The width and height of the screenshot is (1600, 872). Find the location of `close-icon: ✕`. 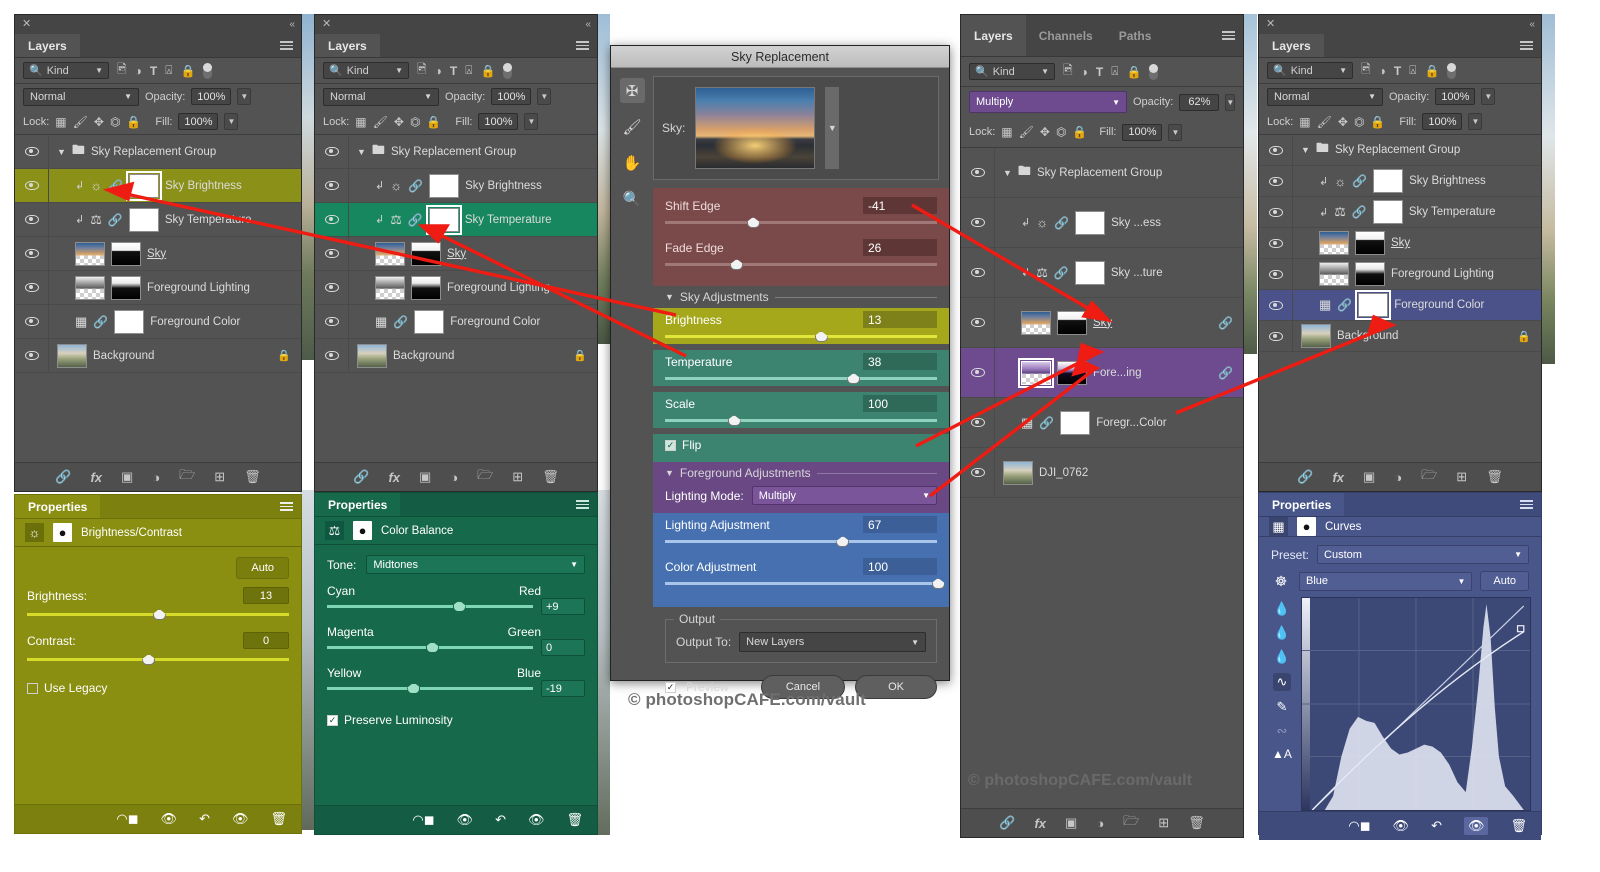

close-icon: ✕ is located at coordinates (26, 24).